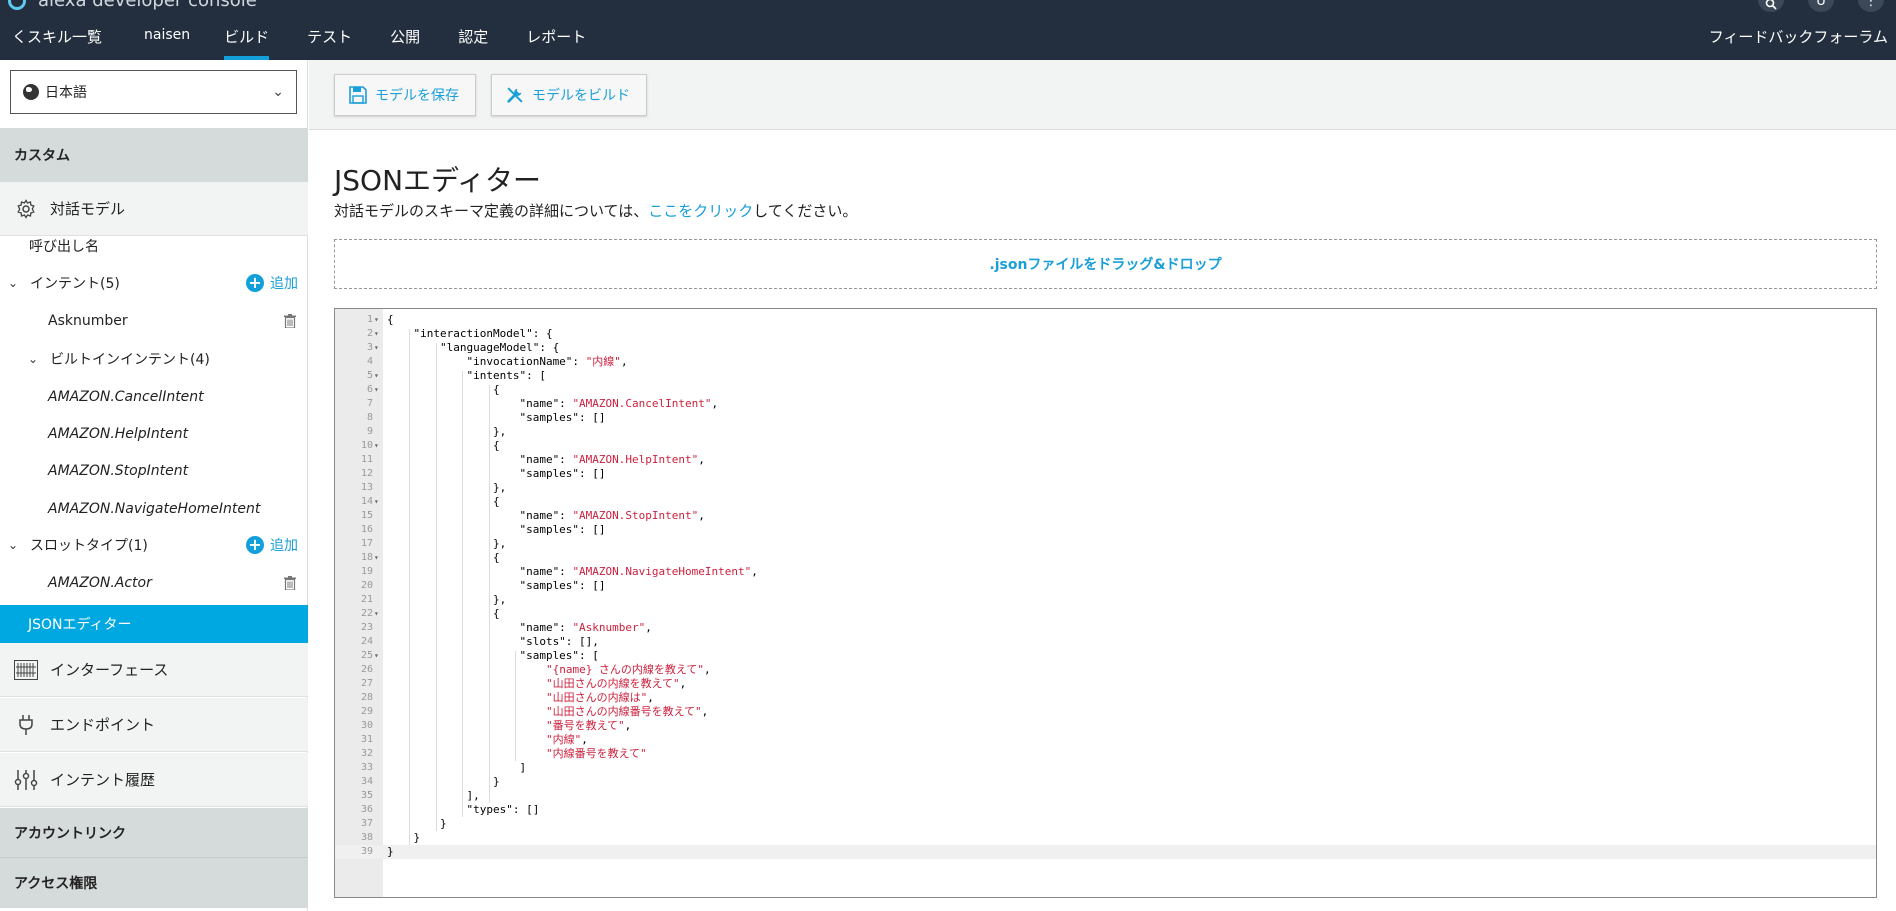  What do you see at coordinates (1105, 348) in the screenshot?
I see `code-line: 3 ▾ "languageModel": {` at bounding box center [1105, 348].